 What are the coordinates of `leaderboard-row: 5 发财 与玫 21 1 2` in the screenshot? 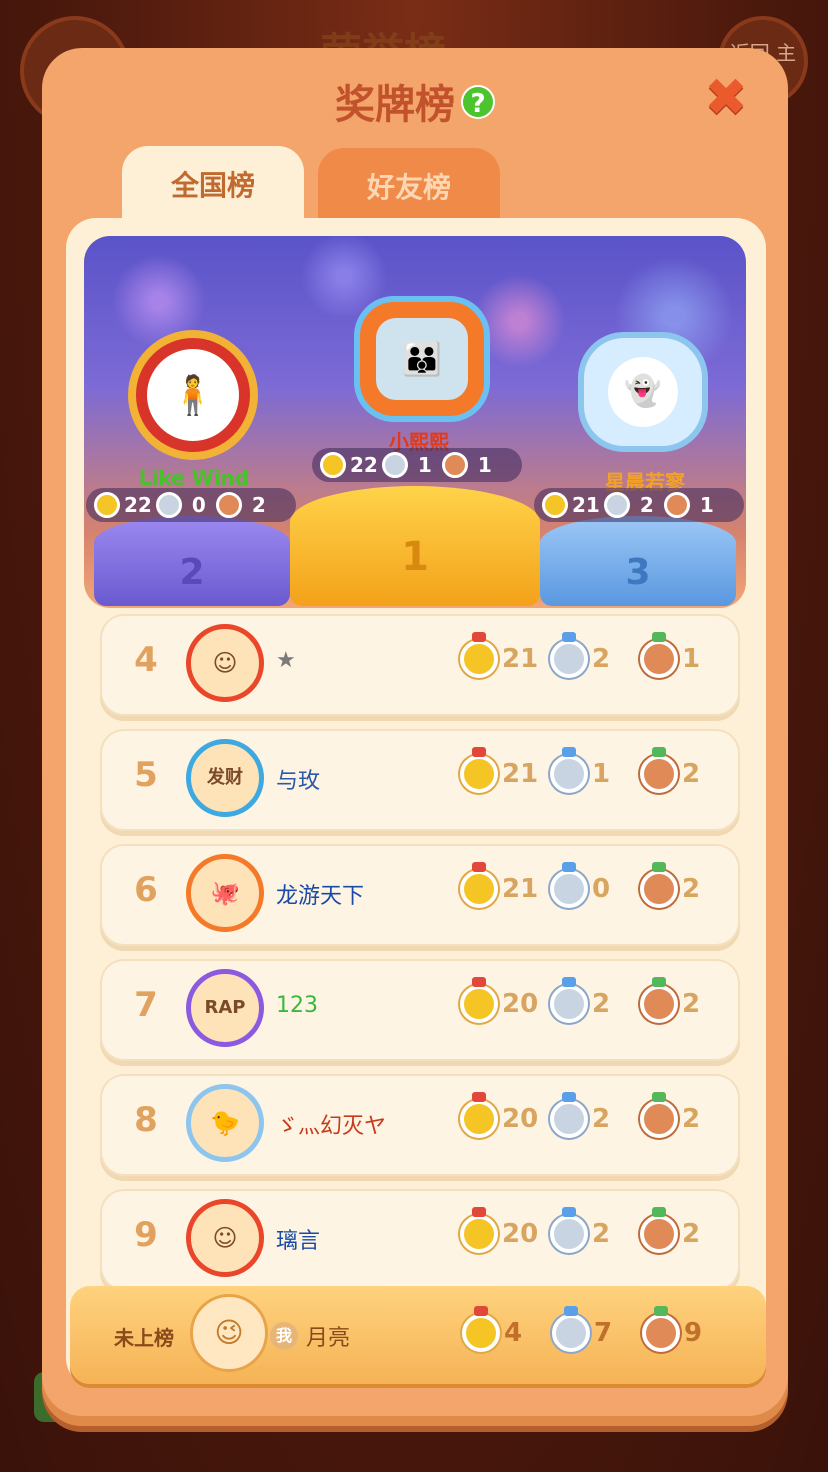 It's located at (420, 780).